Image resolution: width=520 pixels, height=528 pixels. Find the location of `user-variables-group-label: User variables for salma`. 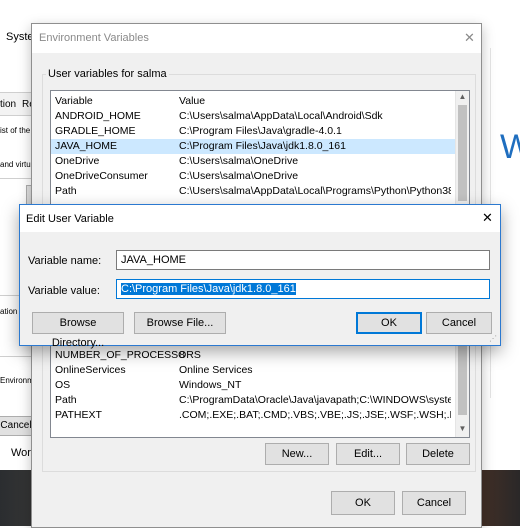

user-variables-group-label: User variables for salma is located at coordinates (107, 74).